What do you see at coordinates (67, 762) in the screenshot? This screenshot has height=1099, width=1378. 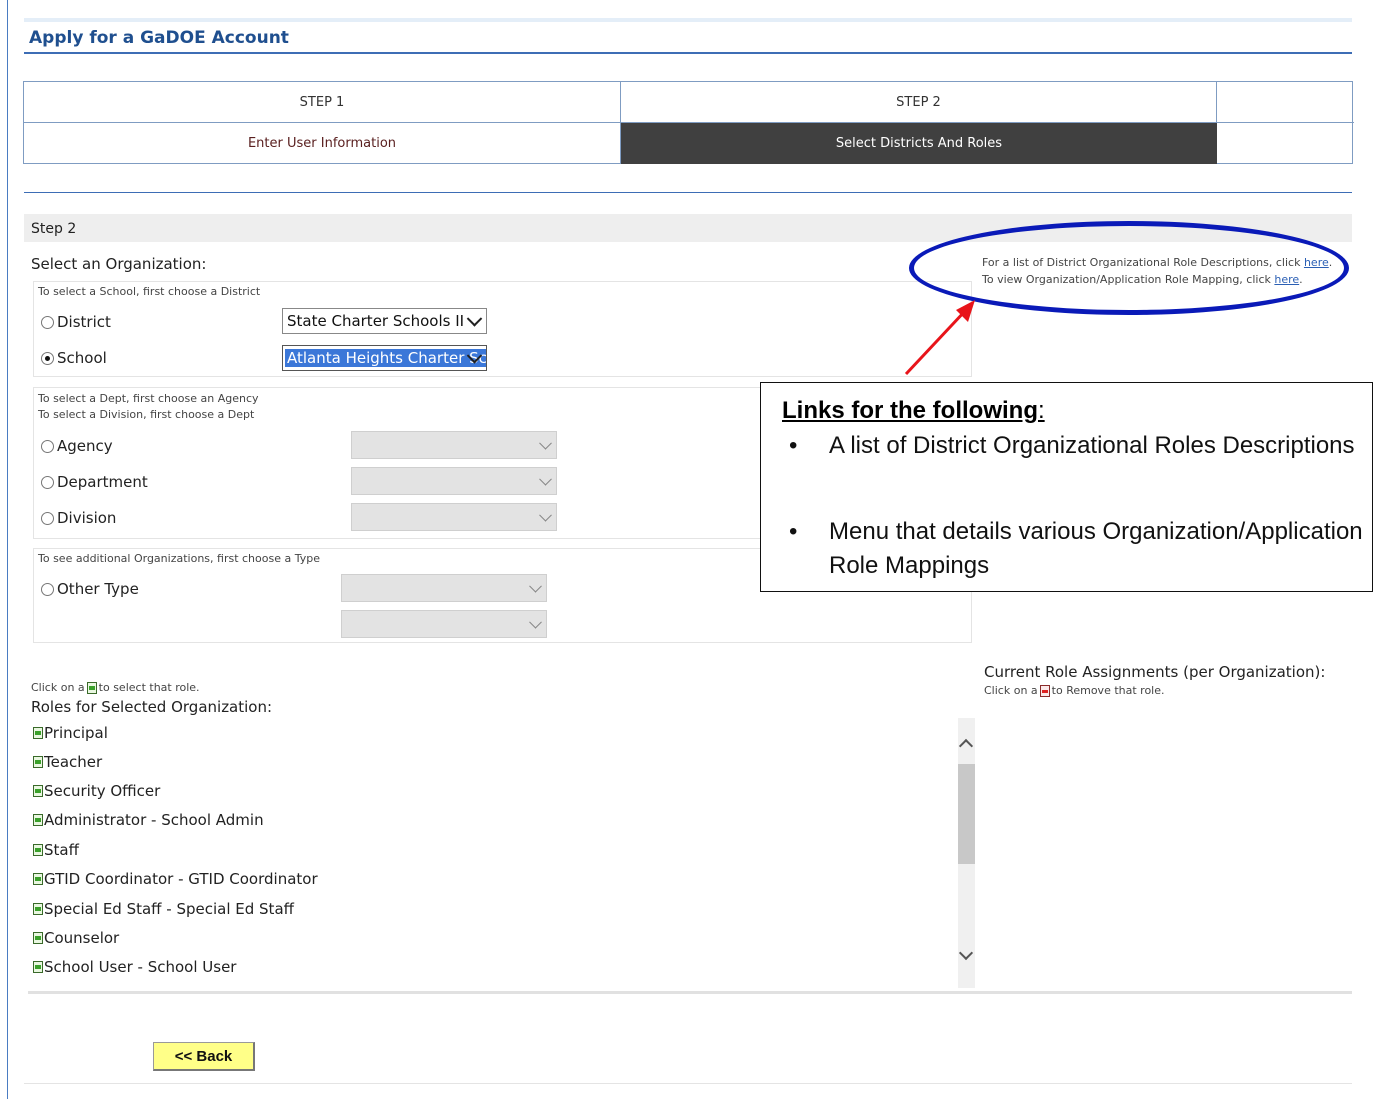 I see `role-item-teacher: Teacher` at bounding box center [67, 762].